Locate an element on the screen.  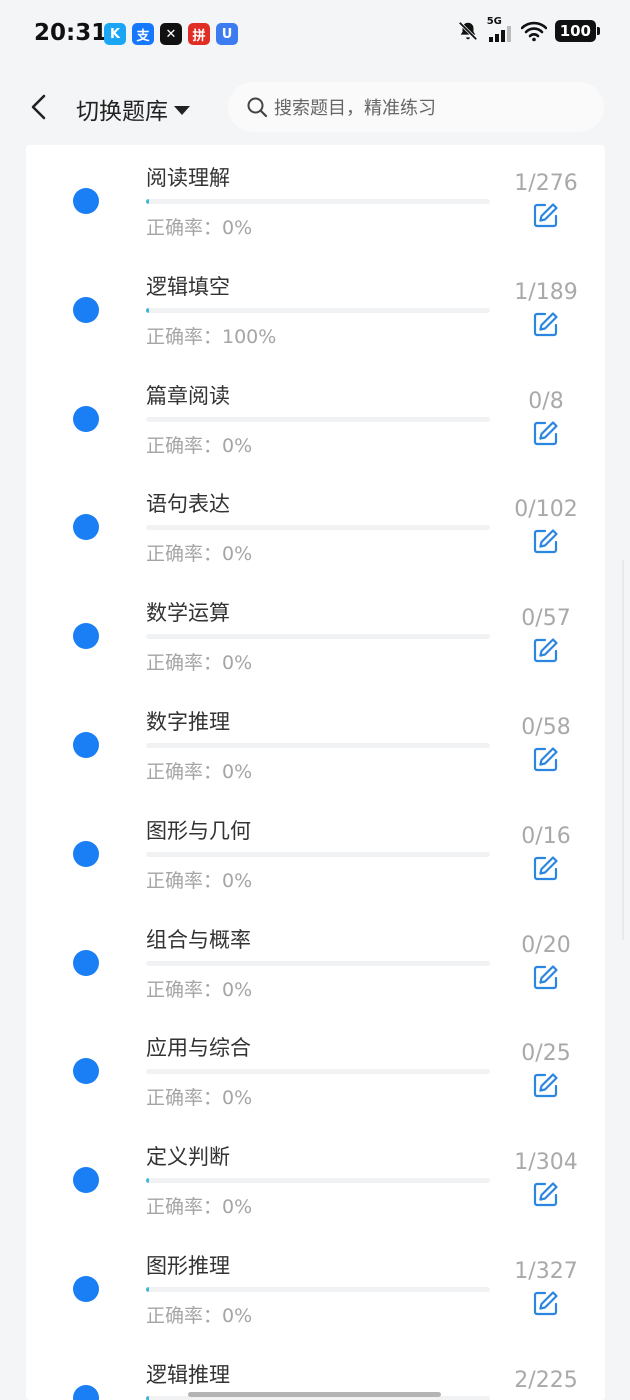
notification-app-icons: K 支 ✕ 拼 U is located at coordinates (171, 34).